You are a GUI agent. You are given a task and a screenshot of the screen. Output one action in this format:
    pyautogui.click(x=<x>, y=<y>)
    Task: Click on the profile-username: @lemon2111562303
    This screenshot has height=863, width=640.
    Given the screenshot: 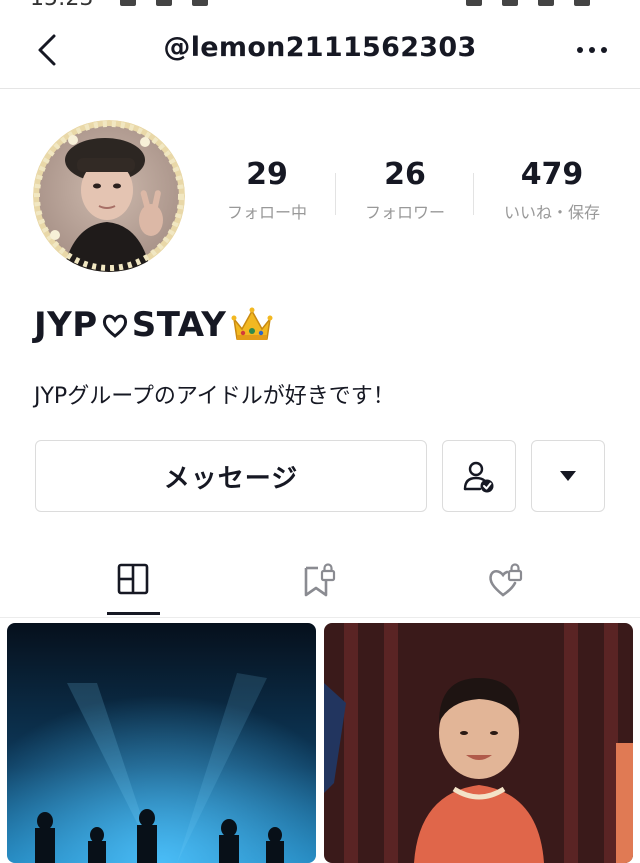 What is the action you would take?
    pyautogui.click(x=320, y=47)
    